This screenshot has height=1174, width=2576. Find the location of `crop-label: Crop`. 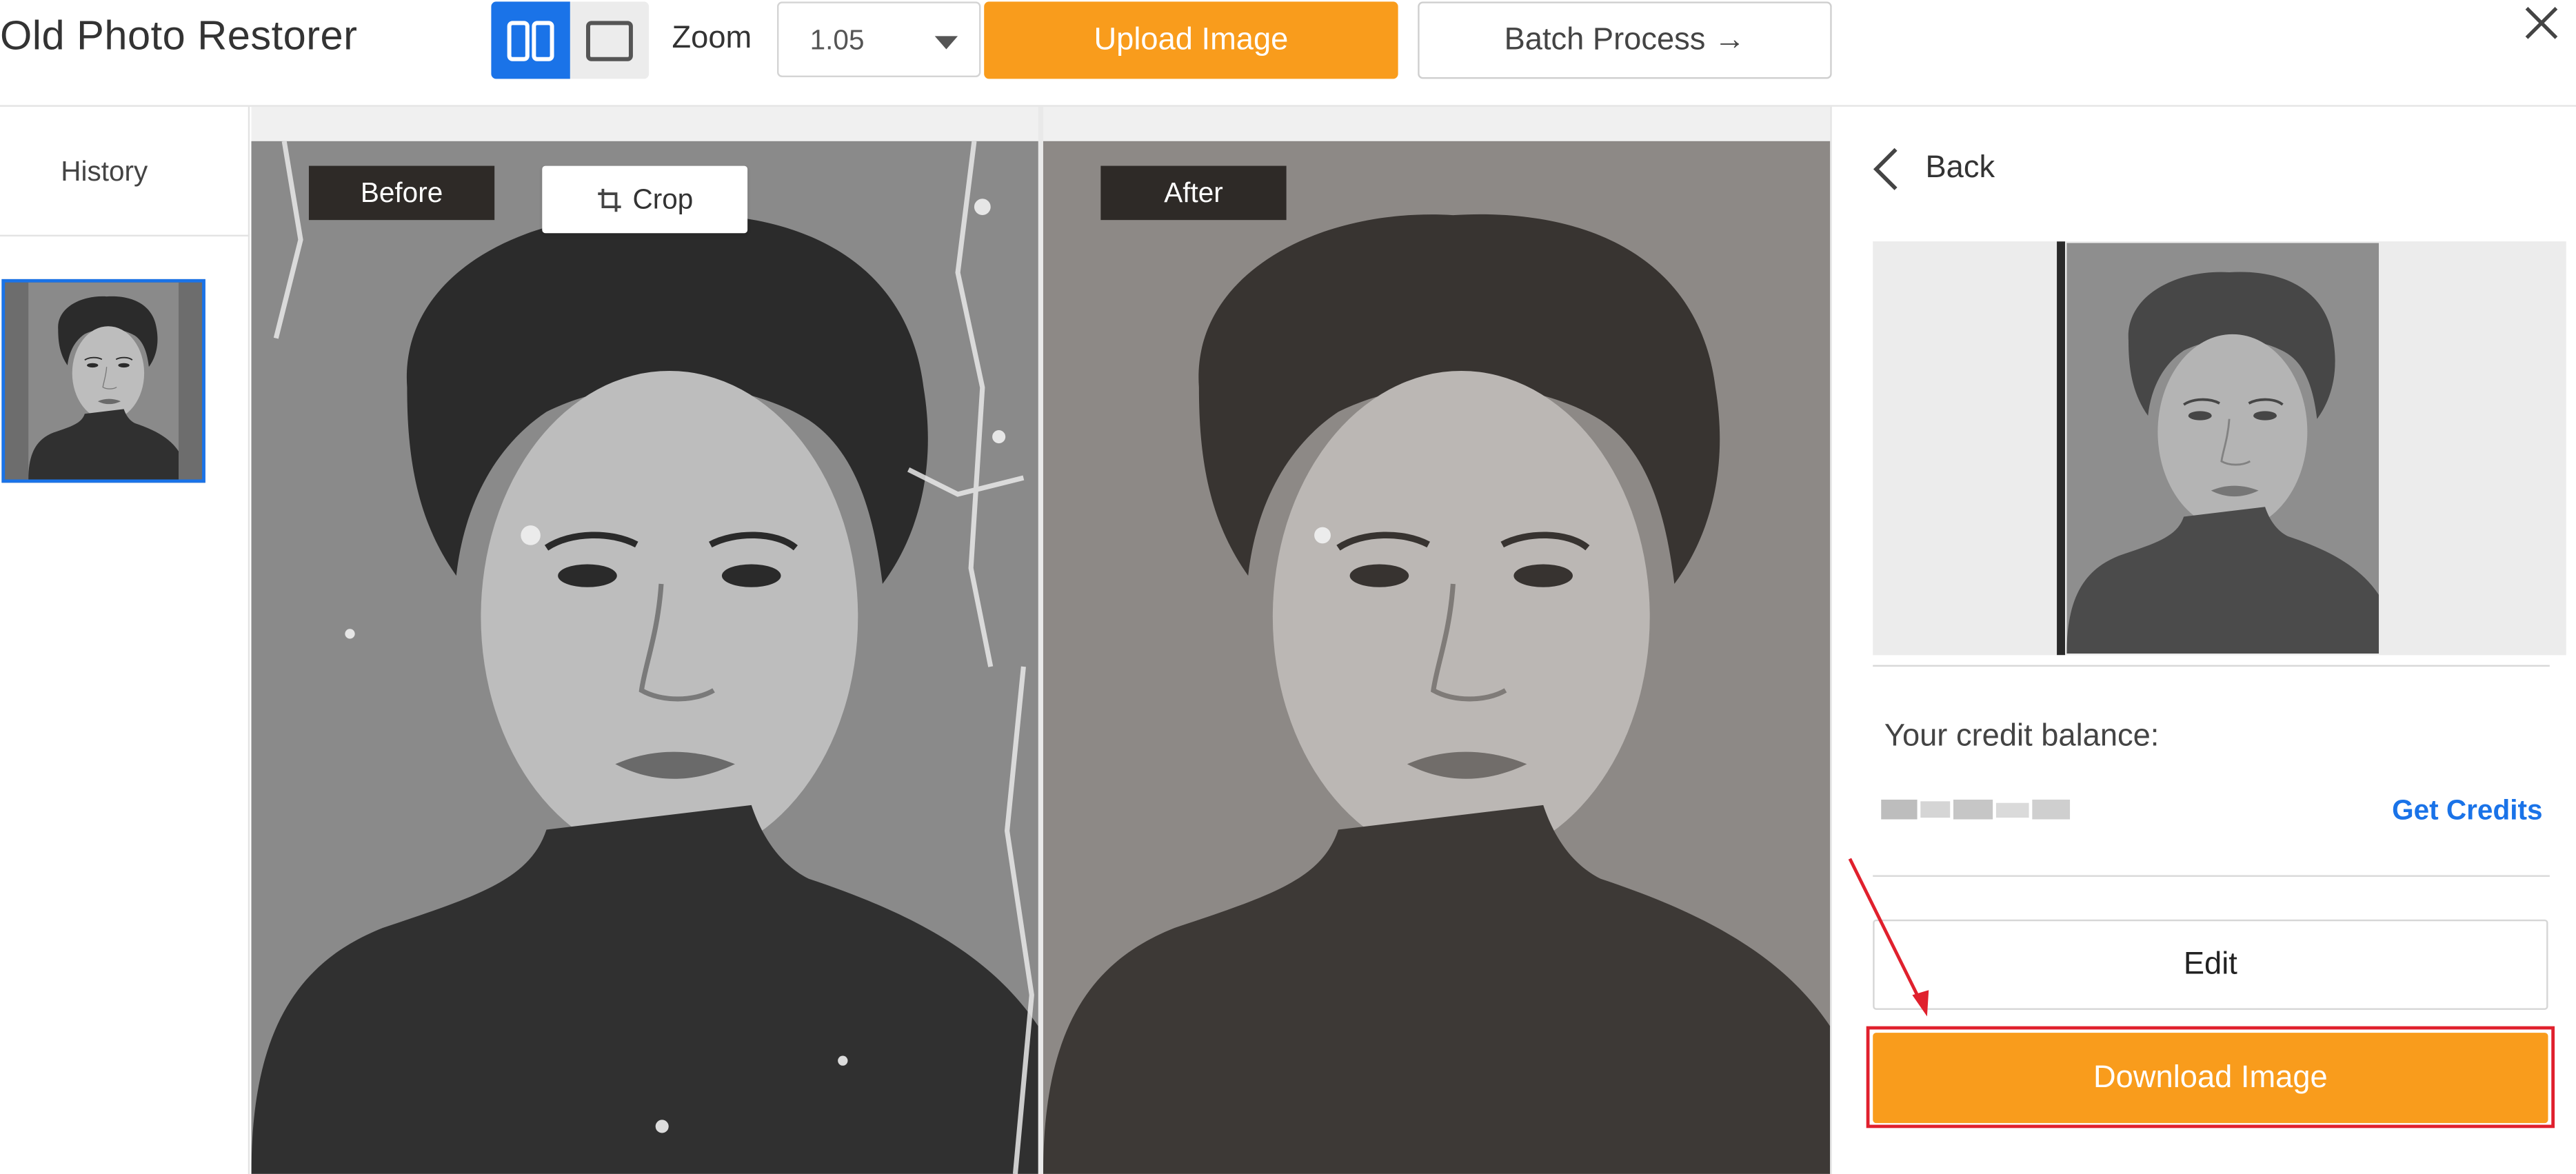

crop-label: Crop is located at coordinates (663, 199).